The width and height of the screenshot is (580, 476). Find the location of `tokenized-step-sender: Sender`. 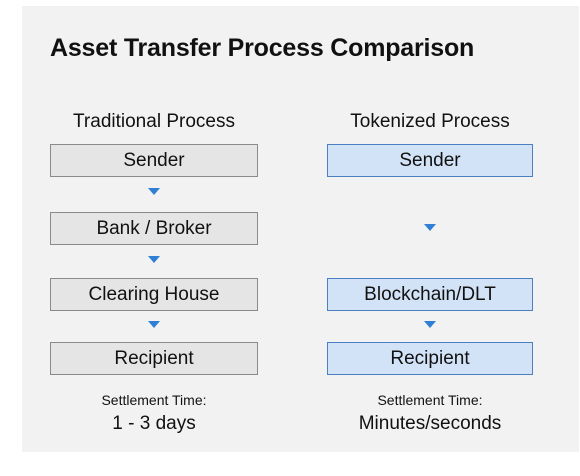

tokenized-step-sender: Sender is located at coordinates (430, 160).